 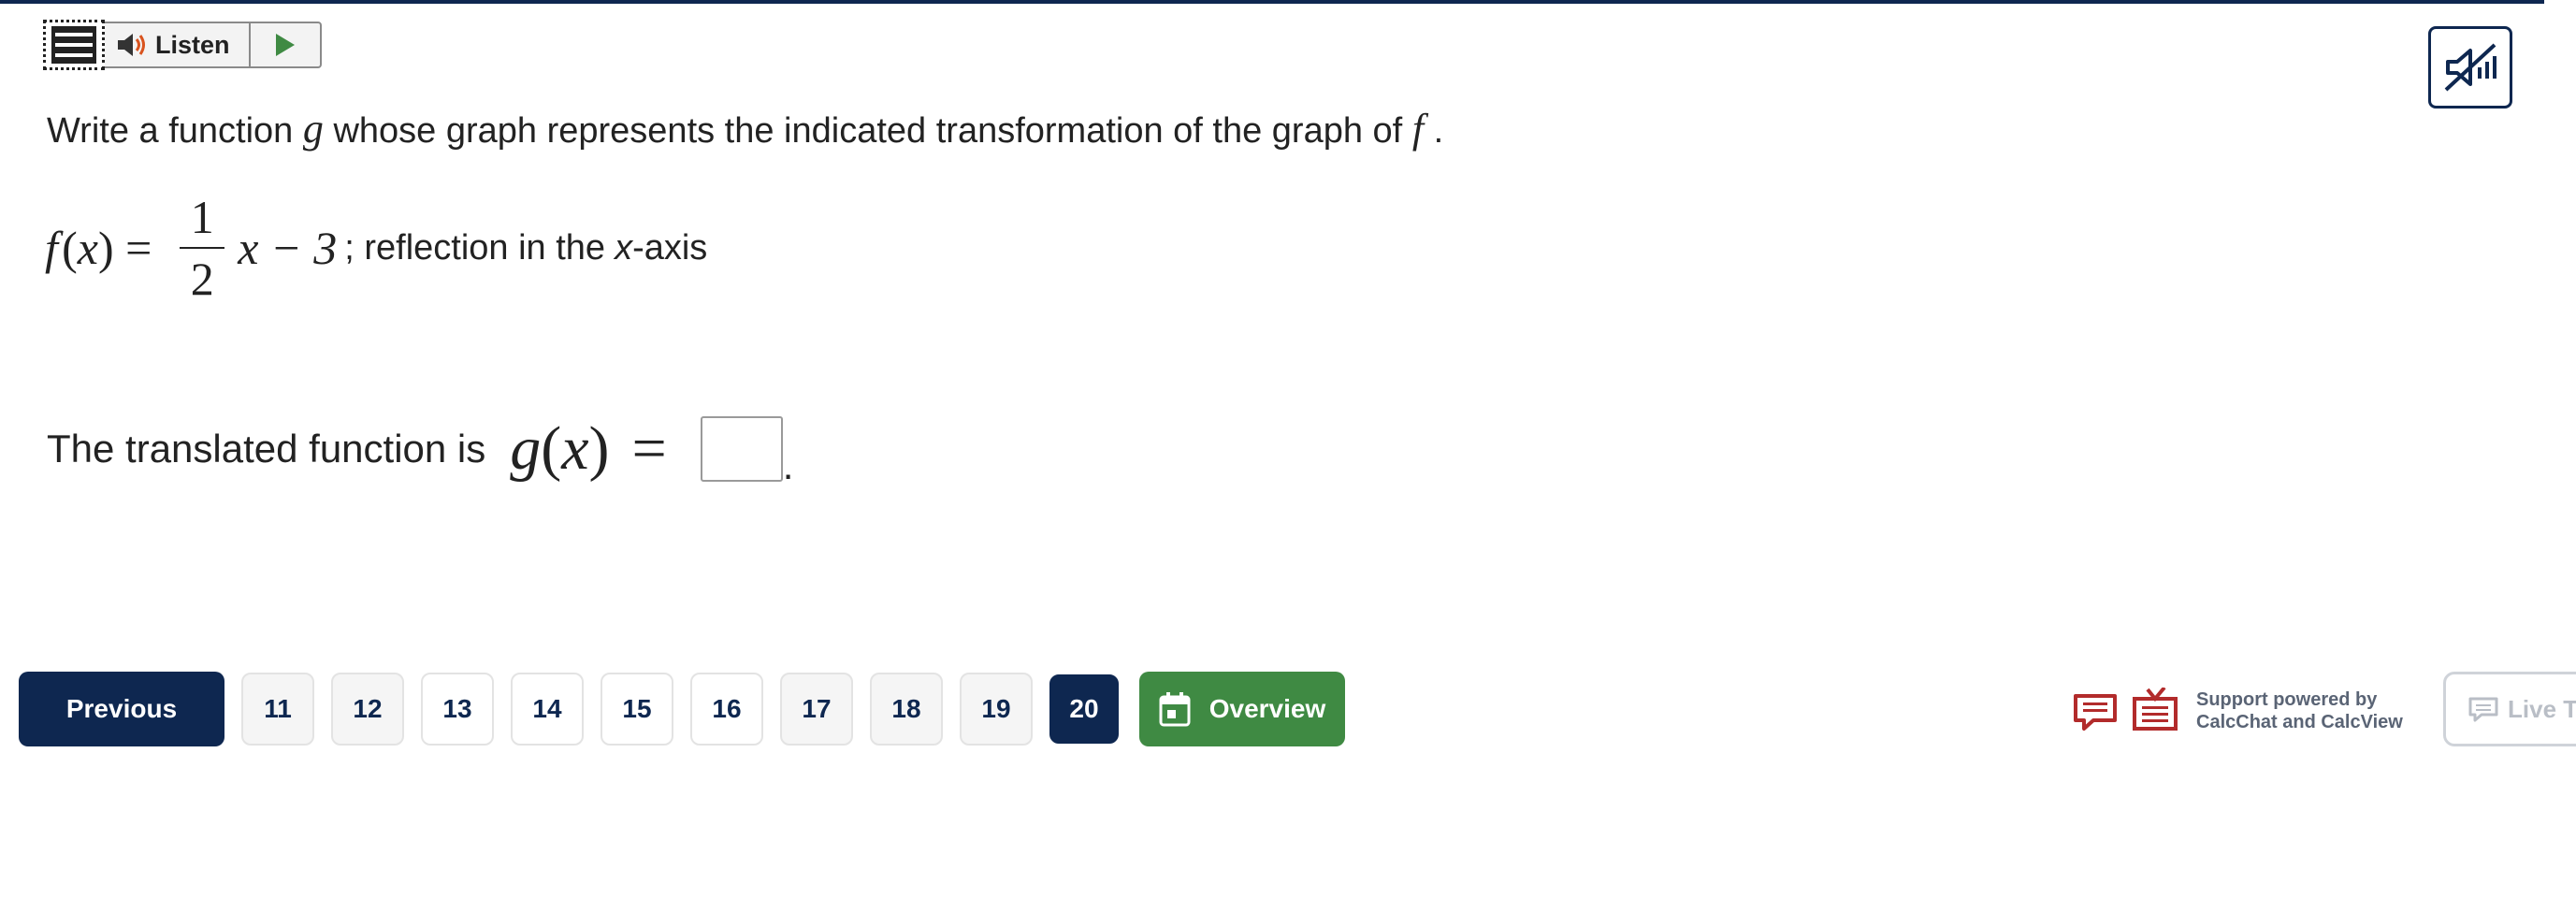 What do you see at coordinates (170, 131) in the screenshot?
I see `prompt-text-start: Write a function` at bounding box center [170, 131].